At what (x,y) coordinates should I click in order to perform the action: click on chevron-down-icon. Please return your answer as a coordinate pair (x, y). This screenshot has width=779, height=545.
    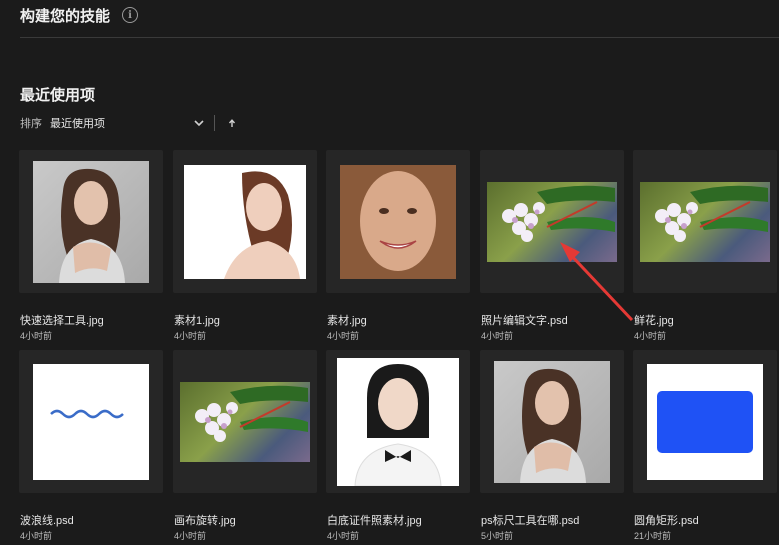
    Looking at the image, I should click on (199, 123).